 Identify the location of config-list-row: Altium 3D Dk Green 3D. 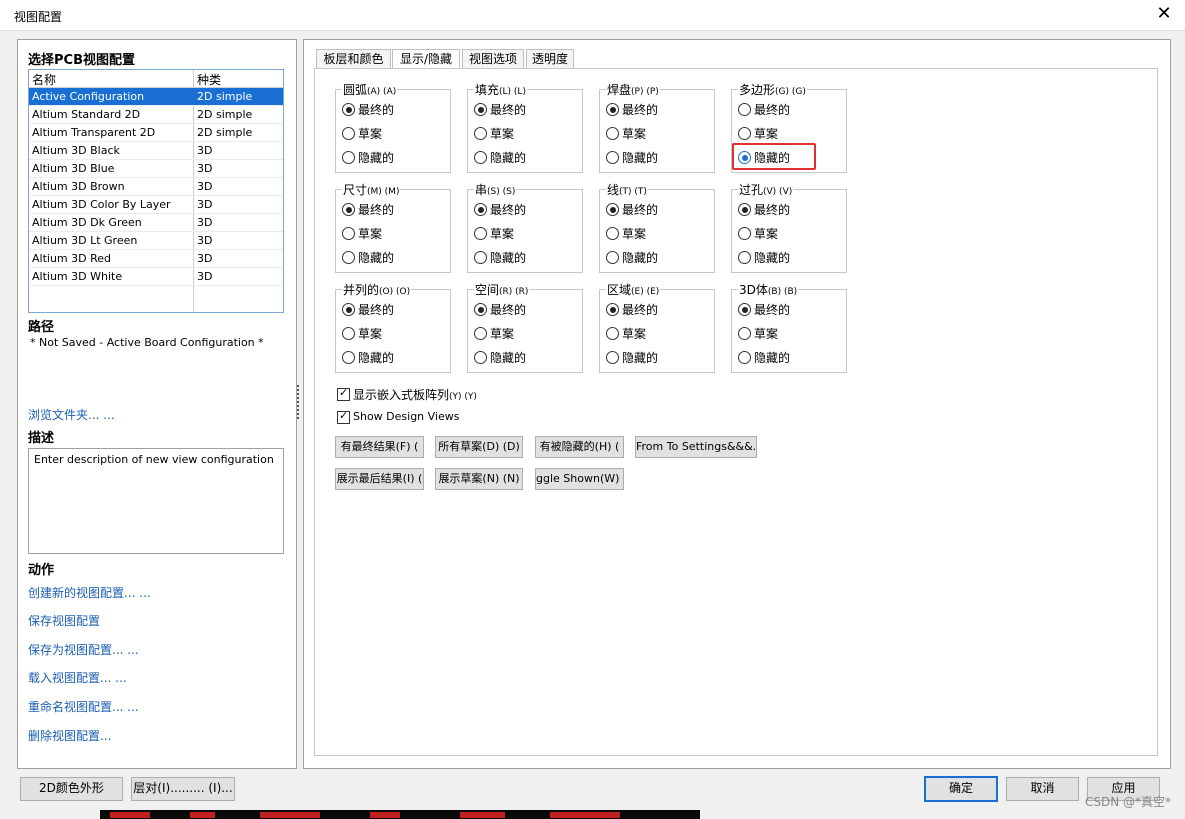
(156, 223).